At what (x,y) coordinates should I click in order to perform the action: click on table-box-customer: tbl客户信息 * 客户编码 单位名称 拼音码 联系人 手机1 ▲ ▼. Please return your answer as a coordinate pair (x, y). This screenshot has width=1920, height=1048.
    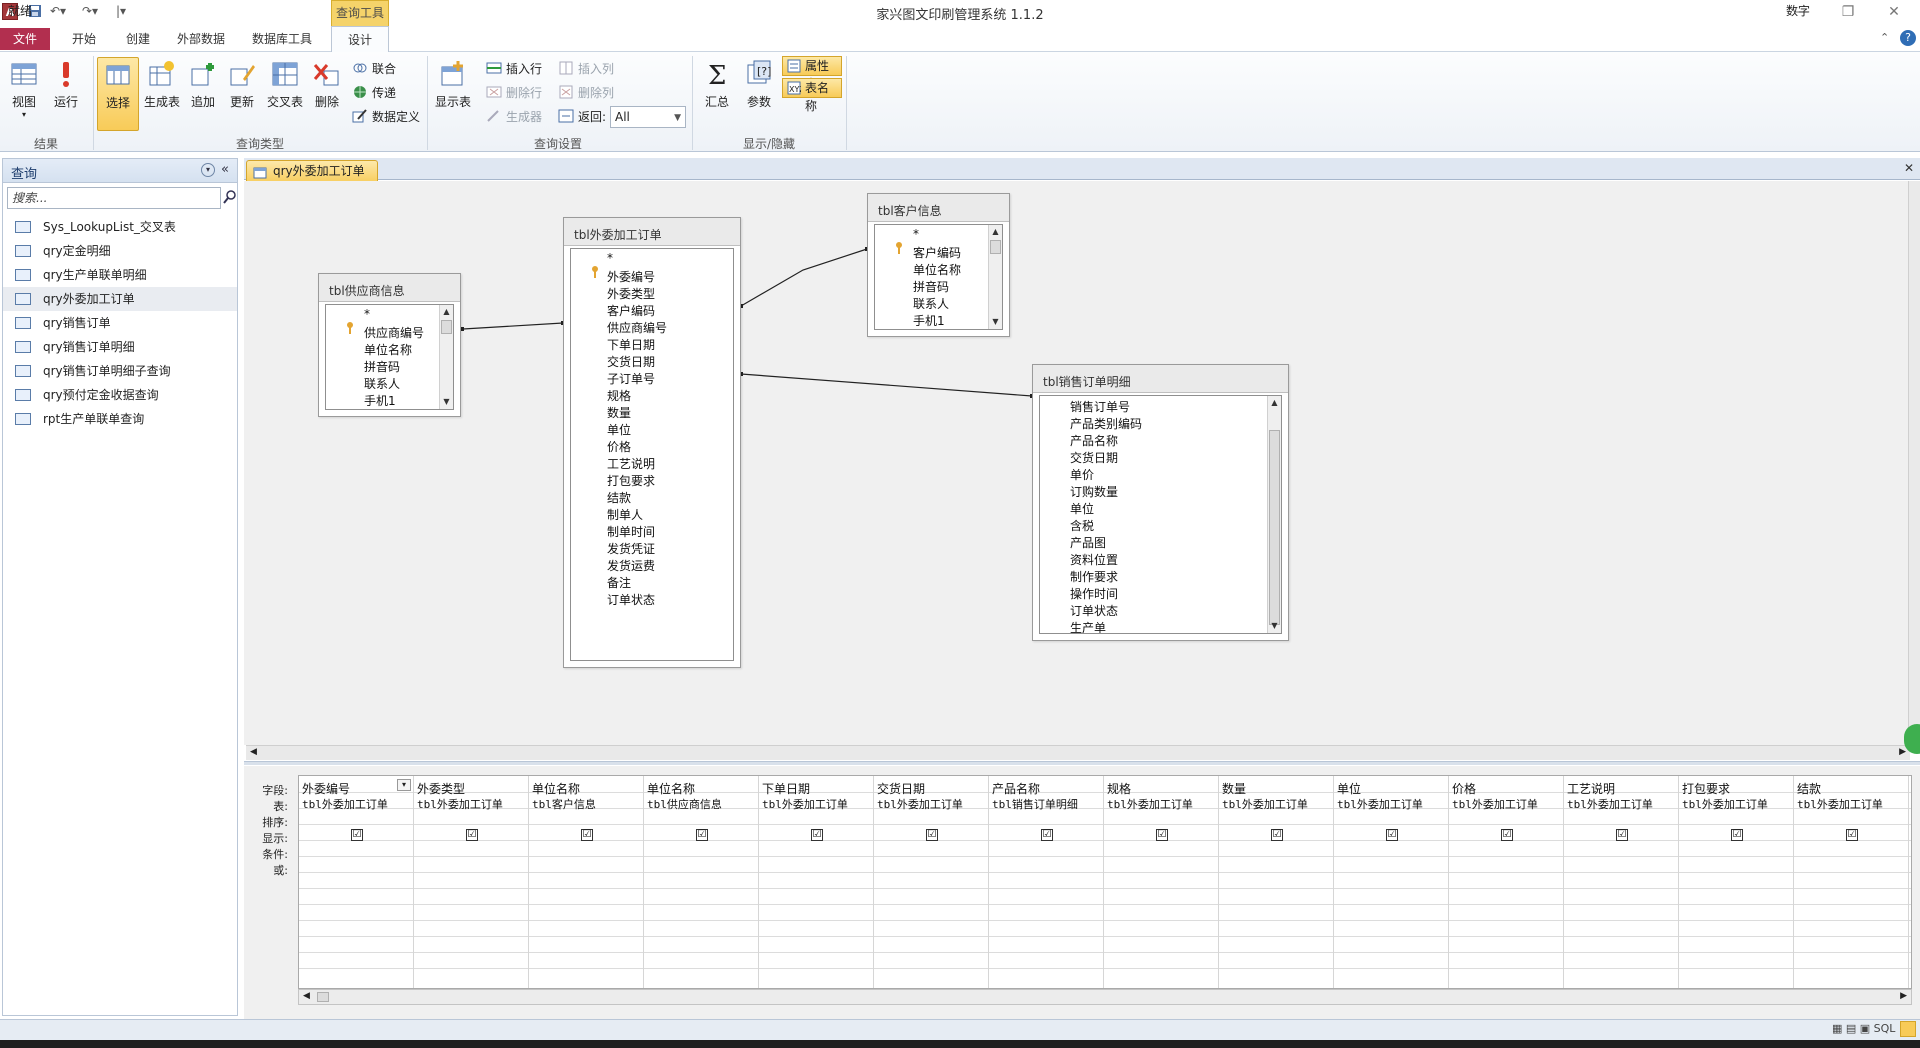
    Looking at the image, I should click on (938, 265).